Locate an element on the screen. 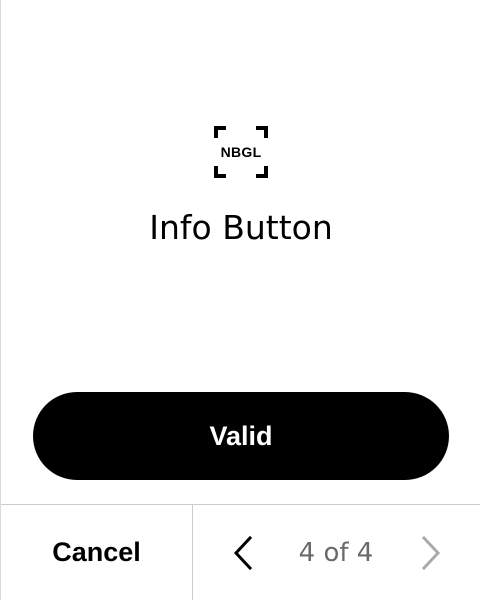 This screenshot has height=600, width=480. chevron-right-icon is located at coordinates (431, 553).